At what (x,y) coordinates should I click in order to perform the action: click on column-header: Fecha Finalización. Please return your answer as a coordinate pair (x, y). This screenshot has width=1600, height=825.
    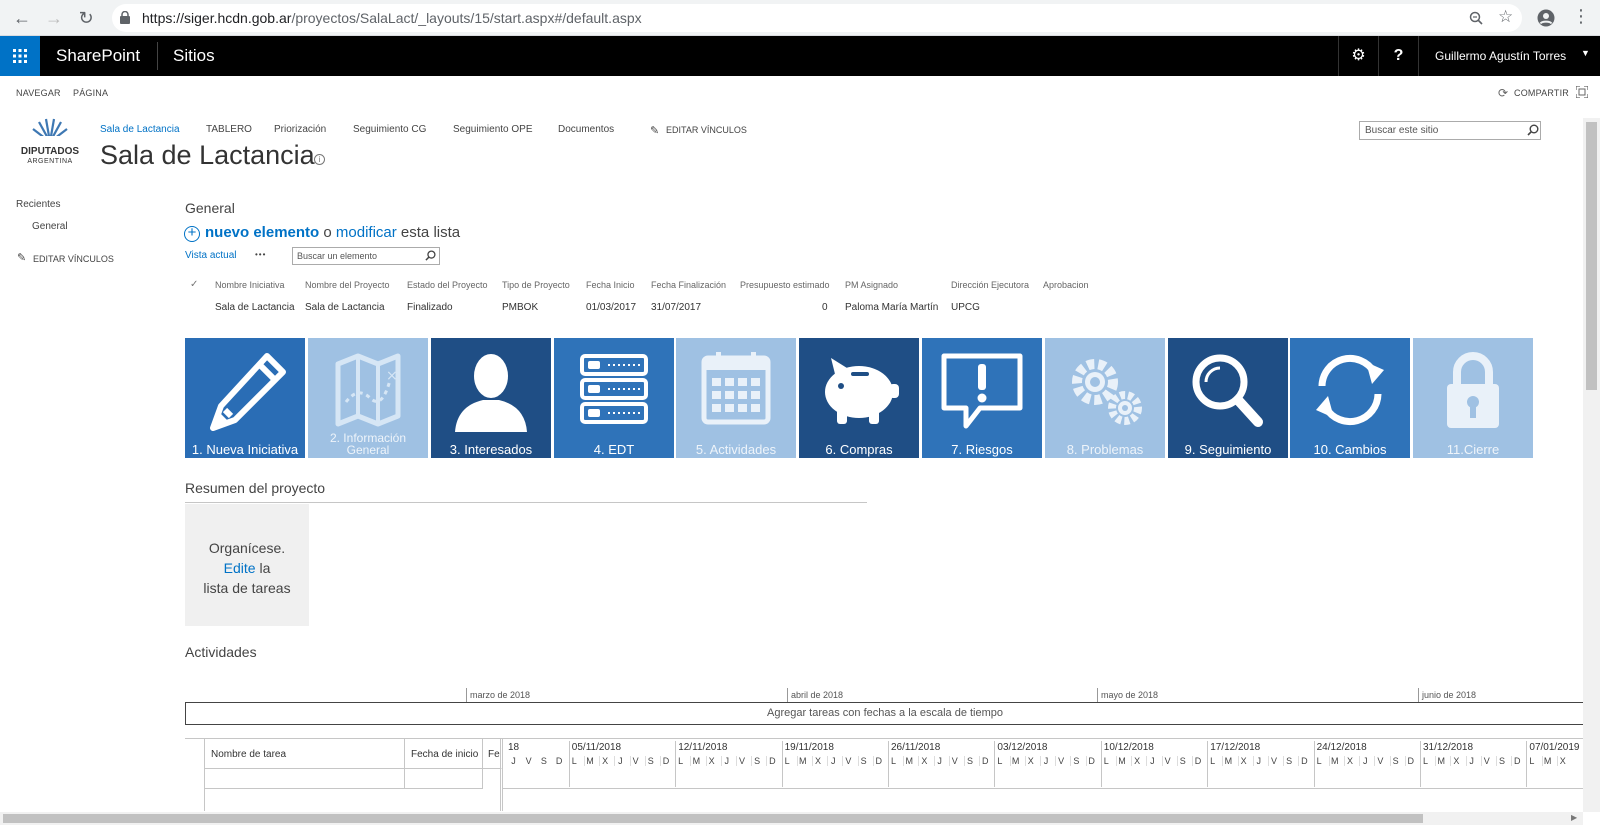
    Looking at the image, I should click on (688, 285).